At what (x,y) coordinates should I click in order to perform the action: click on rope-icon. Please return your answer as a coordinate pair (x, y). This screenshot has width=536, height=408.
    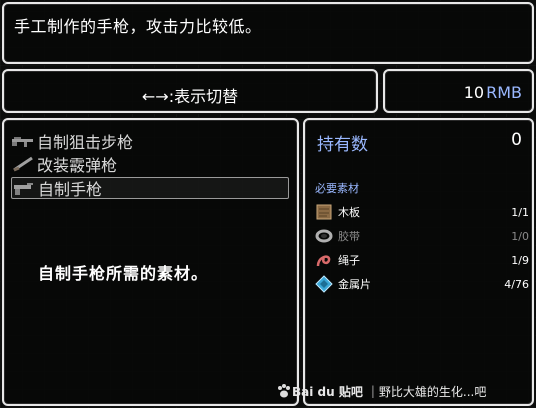
    Looking at the image, I should click on (323, 261).